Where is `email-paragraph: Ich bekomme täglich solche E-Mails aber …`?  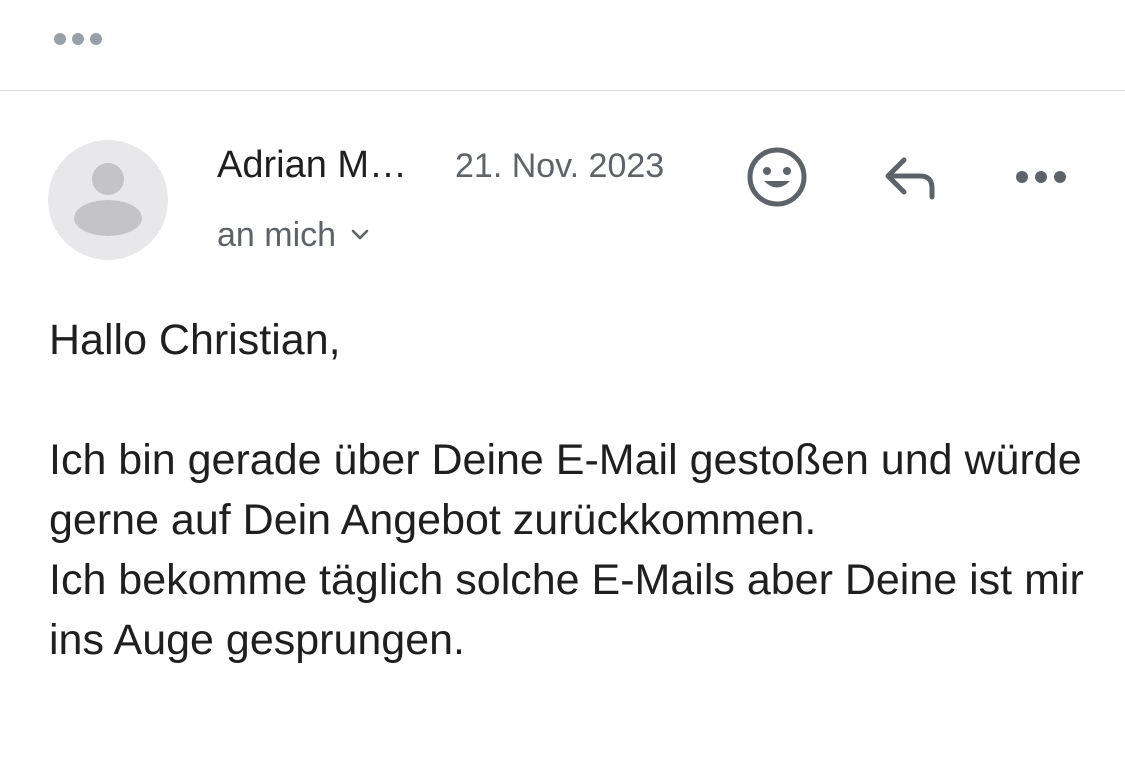
email-paragraph: Ich bekomme täglich solche E-Mails aber … is located at coordinates (566, 610).